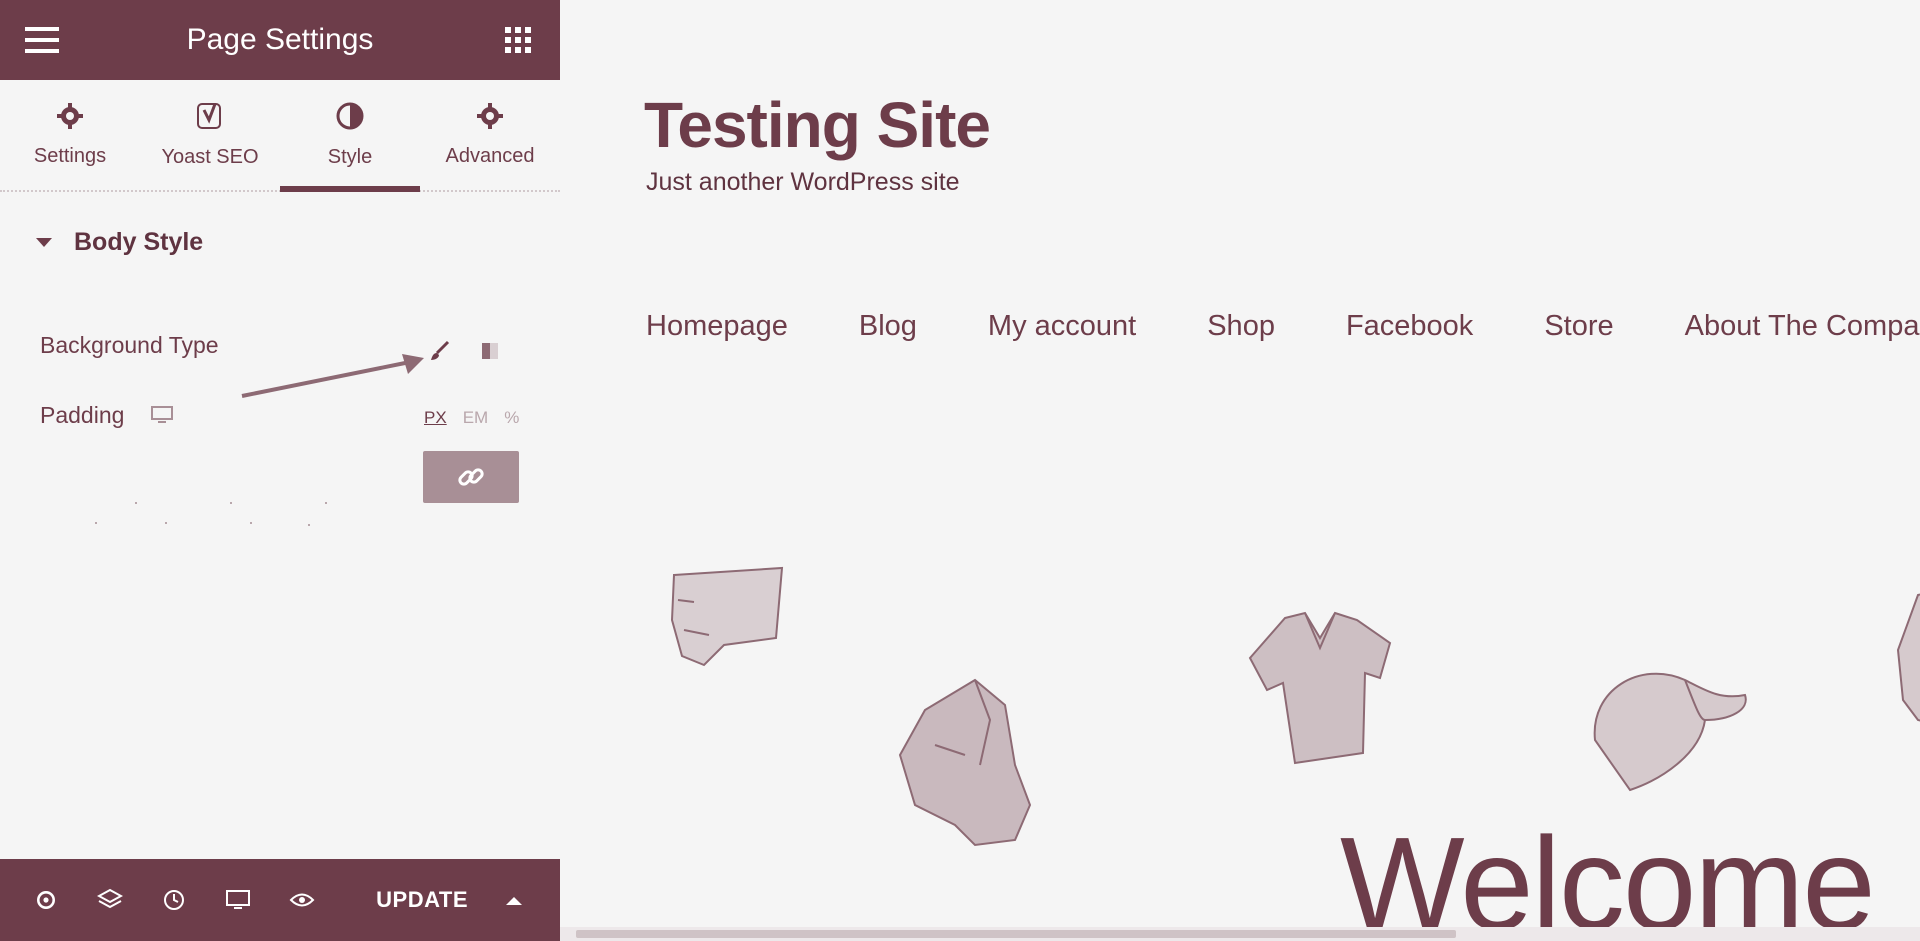  What do you see at coordinates (210, 118) in the screenshot?
I see `yoast-icon` at bounding box center [210, 118].